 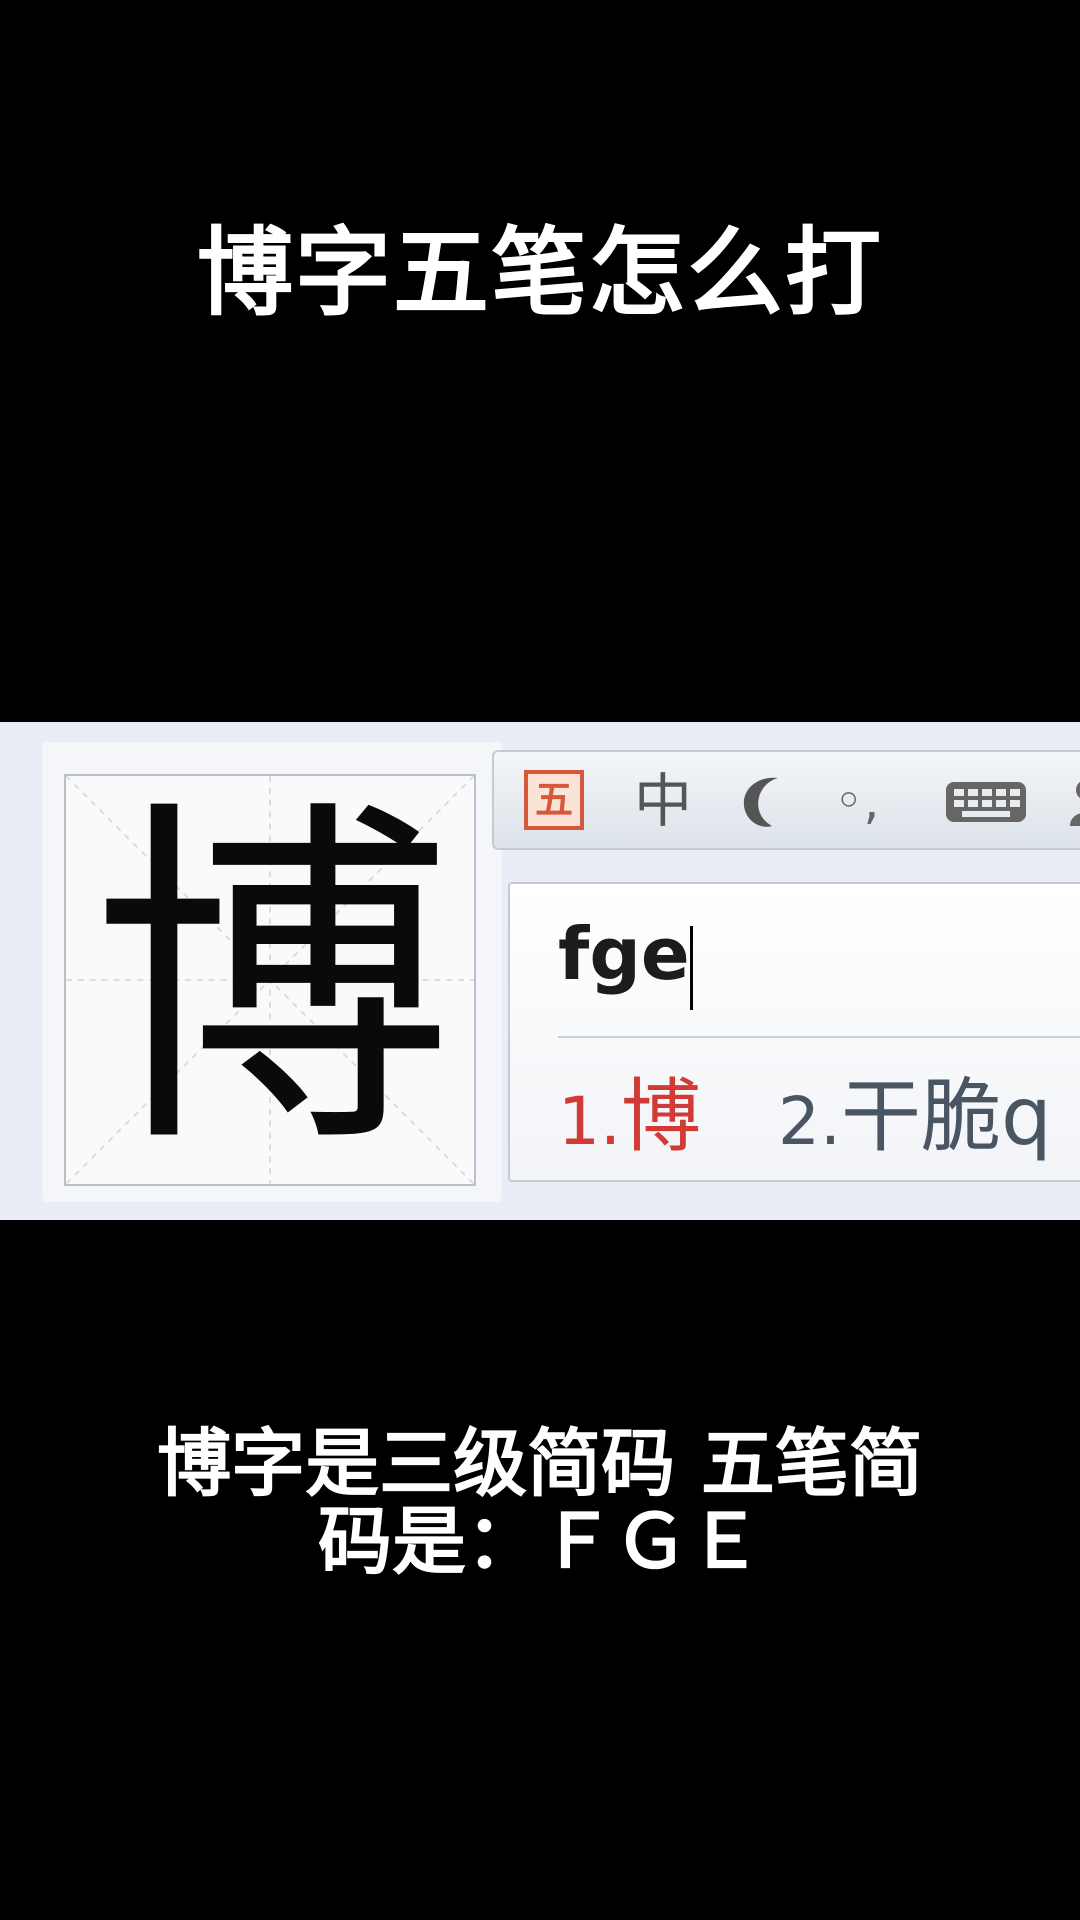 What do you see at coordinates (768, 801) in the screenshot?
I see `moon-icon` at bounding box center [768, 801].